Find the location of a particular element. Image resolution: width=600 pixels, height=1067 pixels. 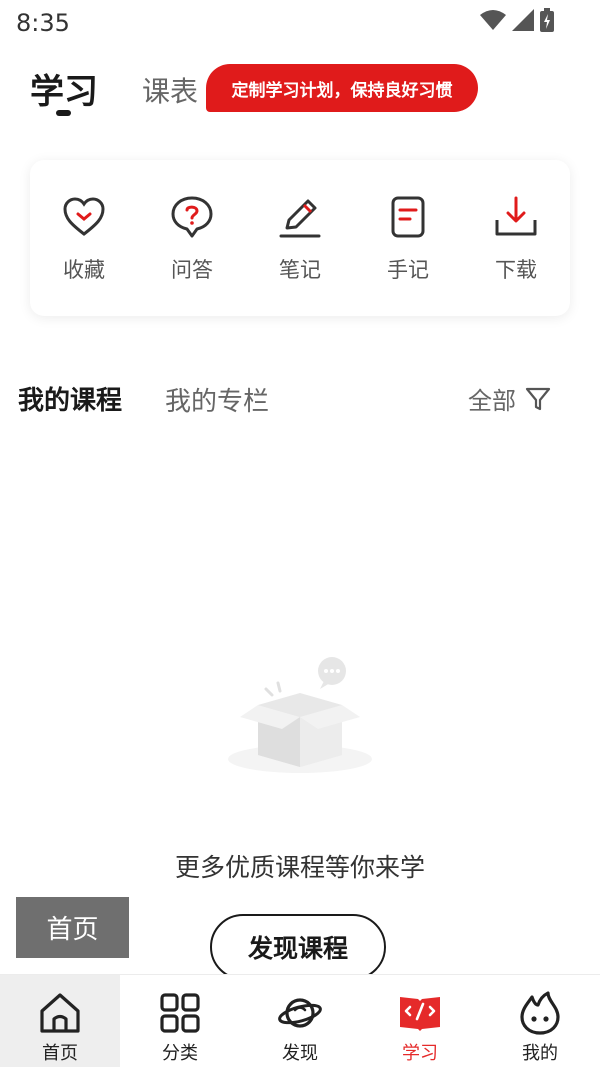

favorites-button: 收藏 is located at coordinates (84, 238).